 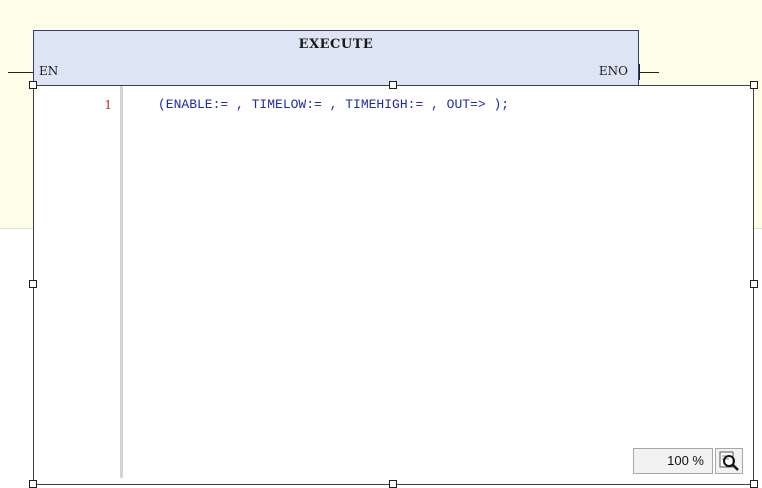 I want to click on input-wire, so click(x=20, y=72).